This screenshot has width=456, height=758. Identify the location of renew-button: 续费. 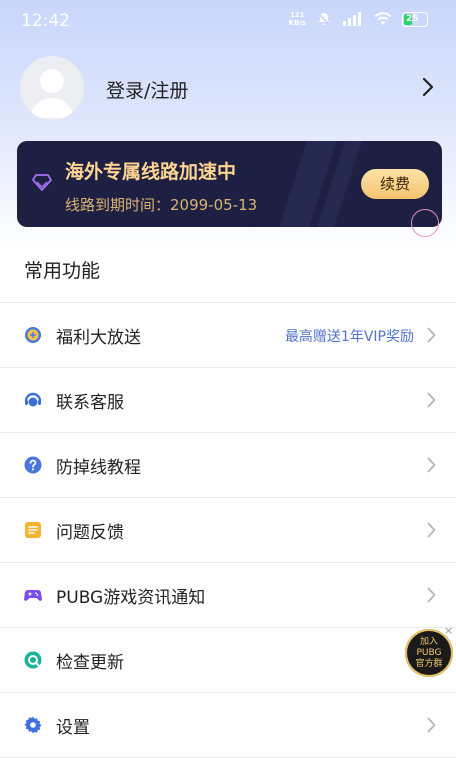
(395, 184).